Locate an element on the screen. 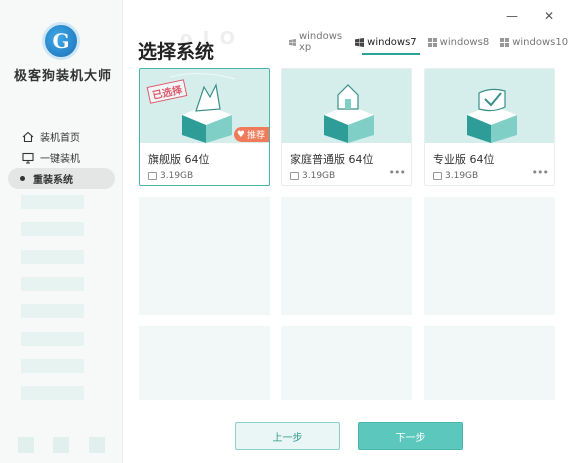 Image resolution: width=570 pixels, height=463 pixels. dot-icon is located at coordinates (22, 178).